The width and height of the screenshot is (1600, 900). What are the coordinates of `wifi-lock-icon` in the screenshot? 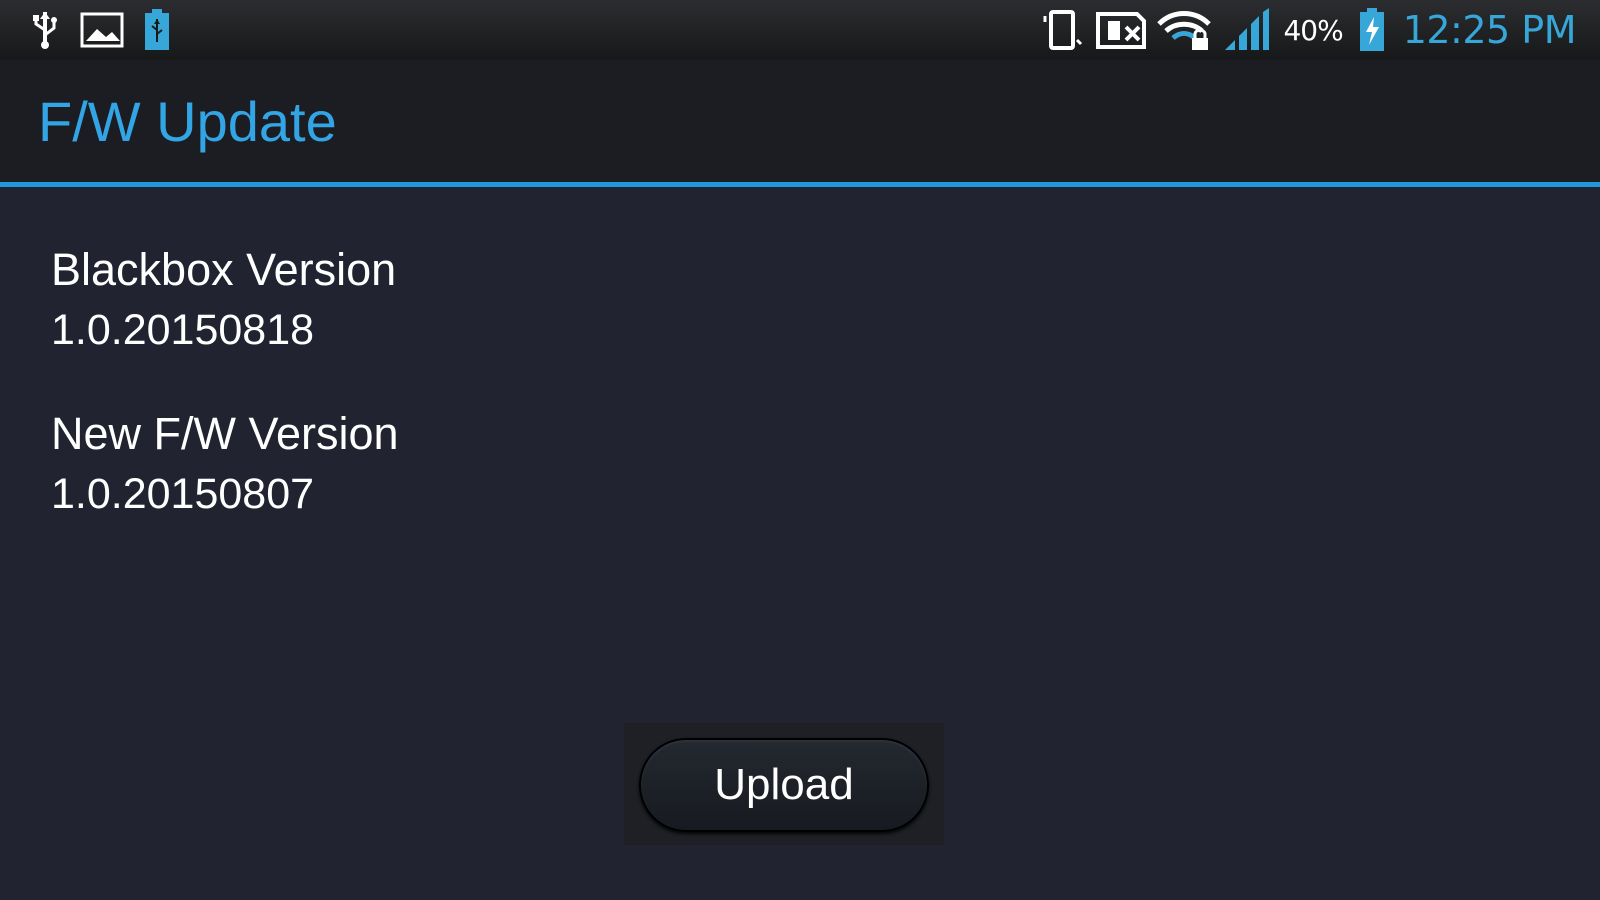 It's located at (1184, 30).